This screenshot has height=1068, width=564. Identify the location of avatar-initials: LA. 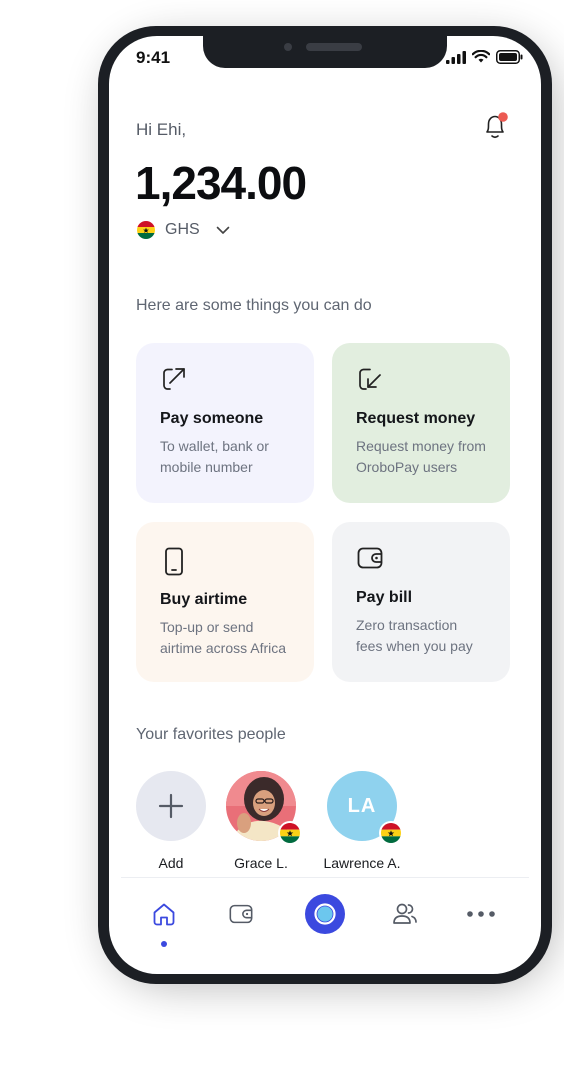
(362, 805).